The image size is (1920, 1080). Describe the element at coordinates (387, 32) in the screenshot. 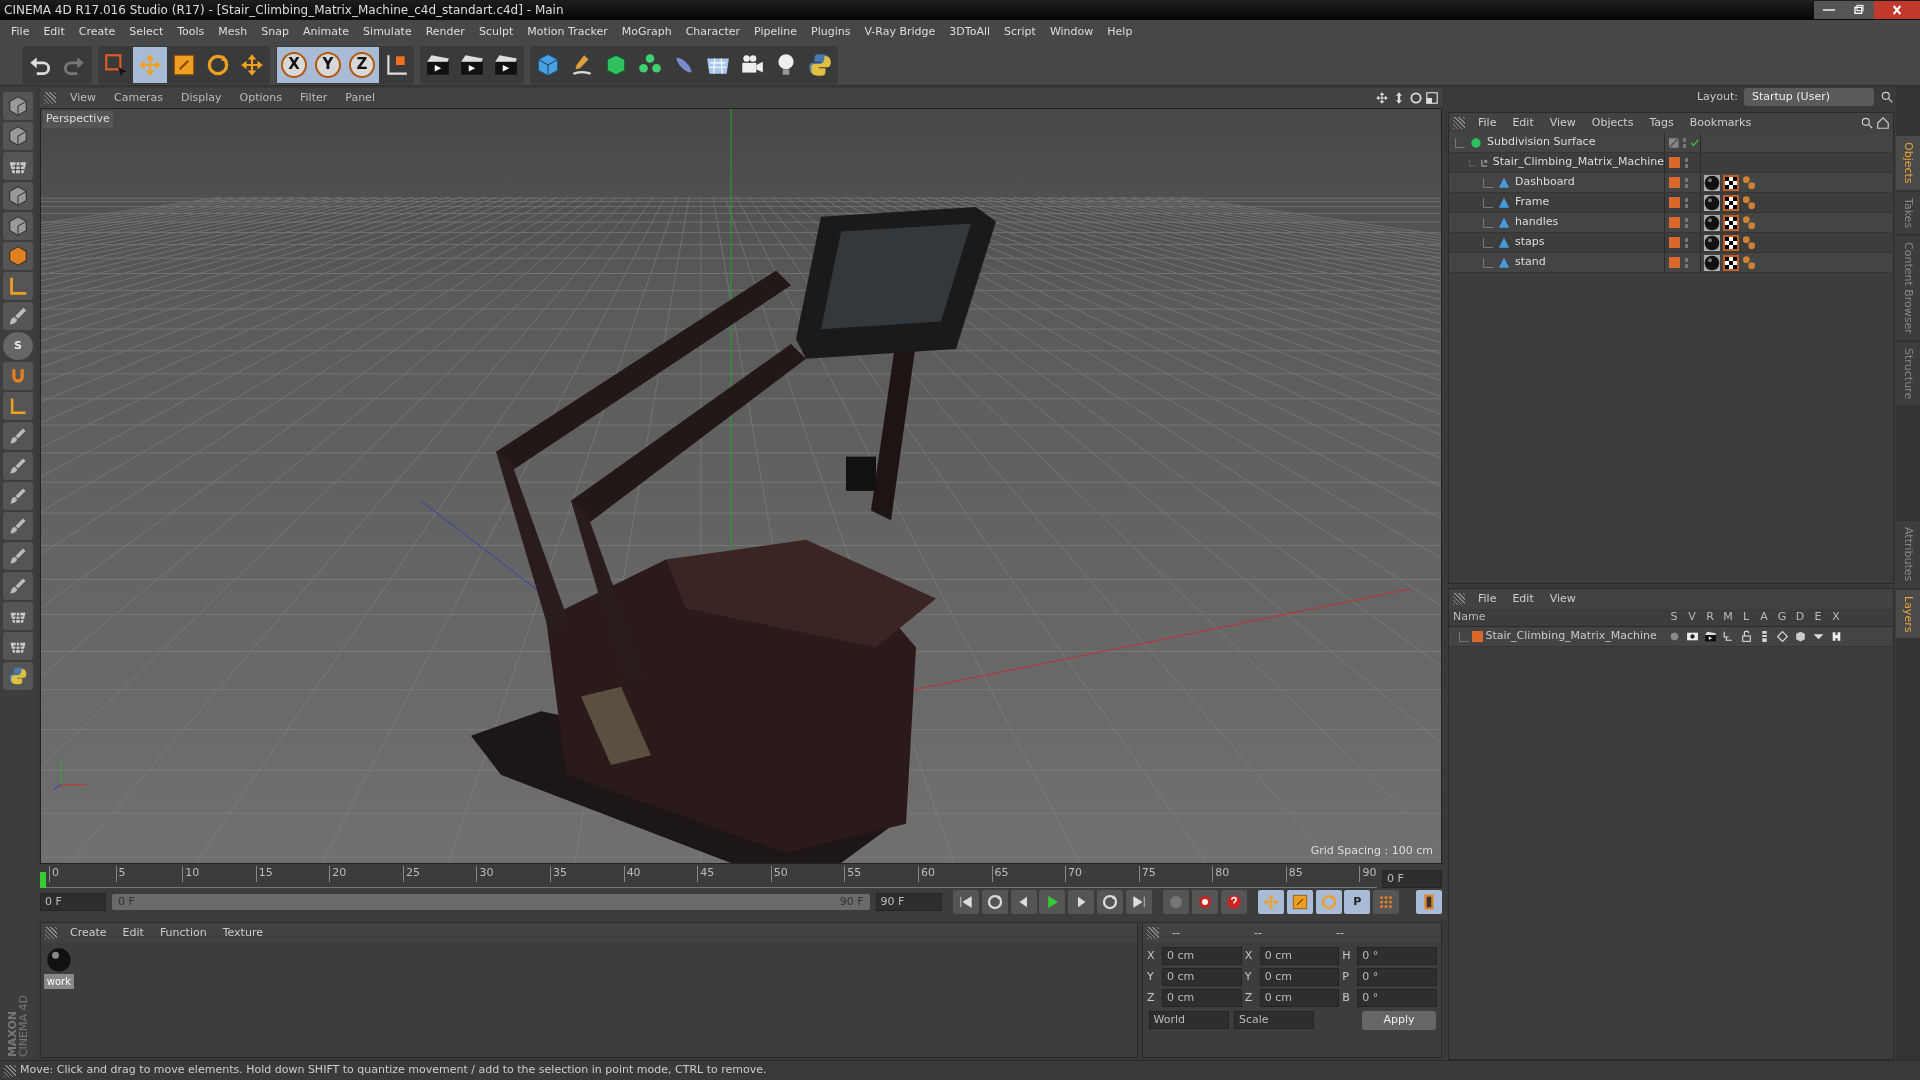

I see `menu-item: Simulate` at that location.